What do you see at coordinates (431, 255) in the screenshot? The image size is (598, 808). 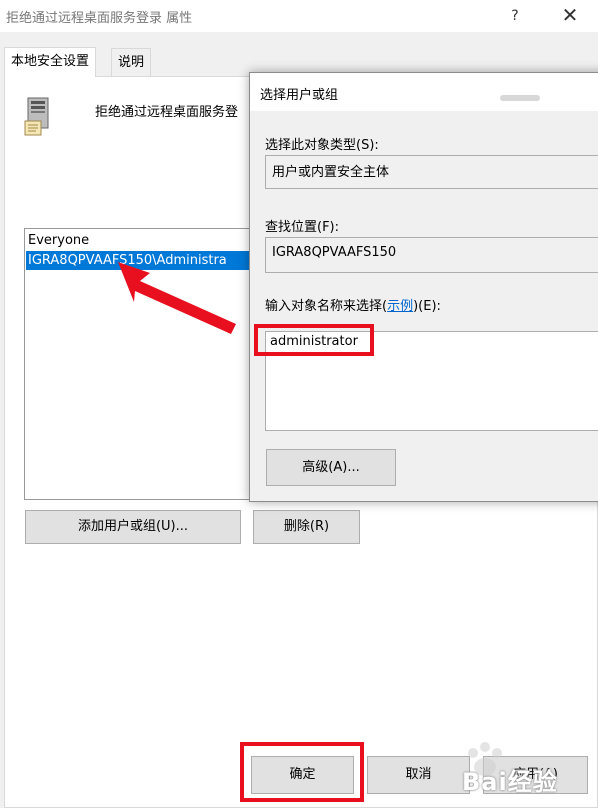 I see `location-field: IGRA8QPVAAFS150` at bounding box center [431, 255].